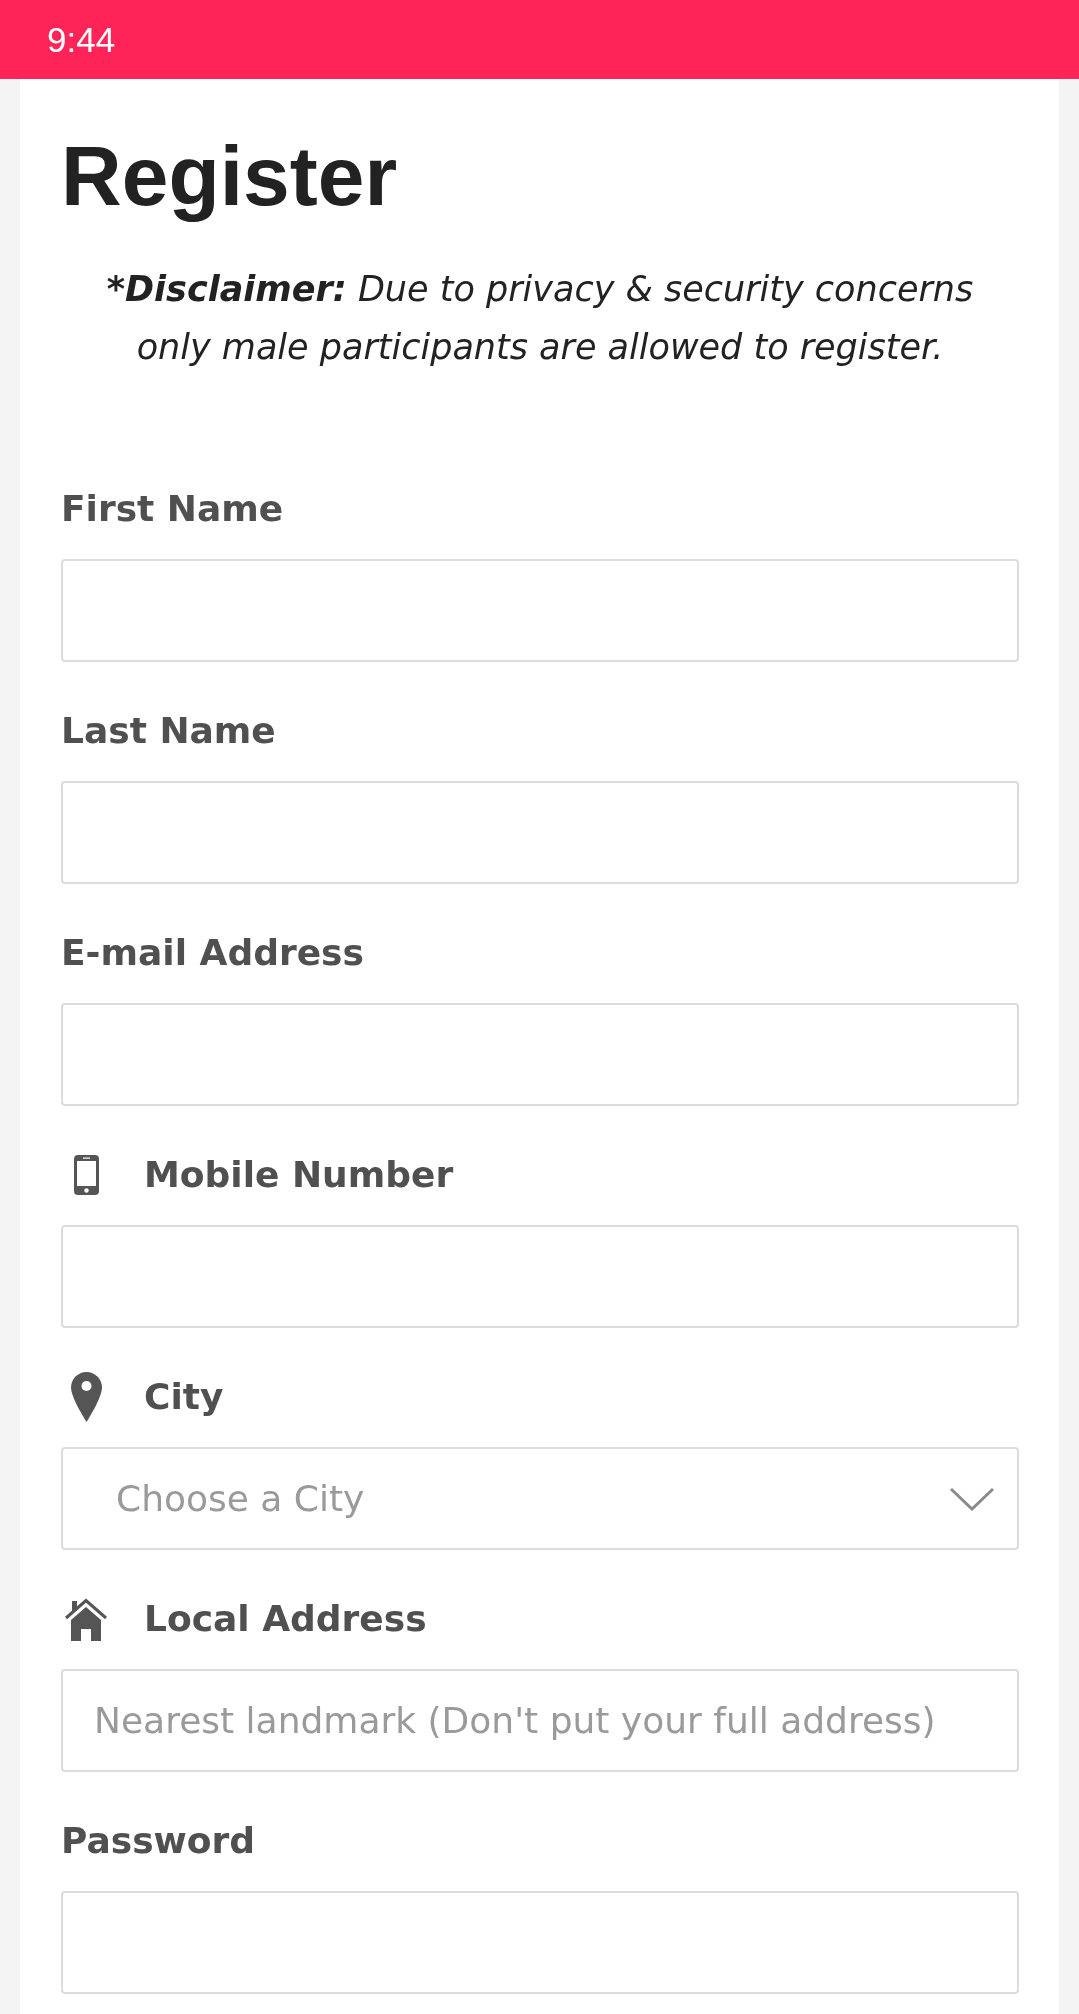 Image resolution: width=1079 pixels, height=2014 pixels. What do you see at coordinates (540, 1498) in the screenshot?
I see `city-select: Choose a City` at bounding box center [540, 1498].